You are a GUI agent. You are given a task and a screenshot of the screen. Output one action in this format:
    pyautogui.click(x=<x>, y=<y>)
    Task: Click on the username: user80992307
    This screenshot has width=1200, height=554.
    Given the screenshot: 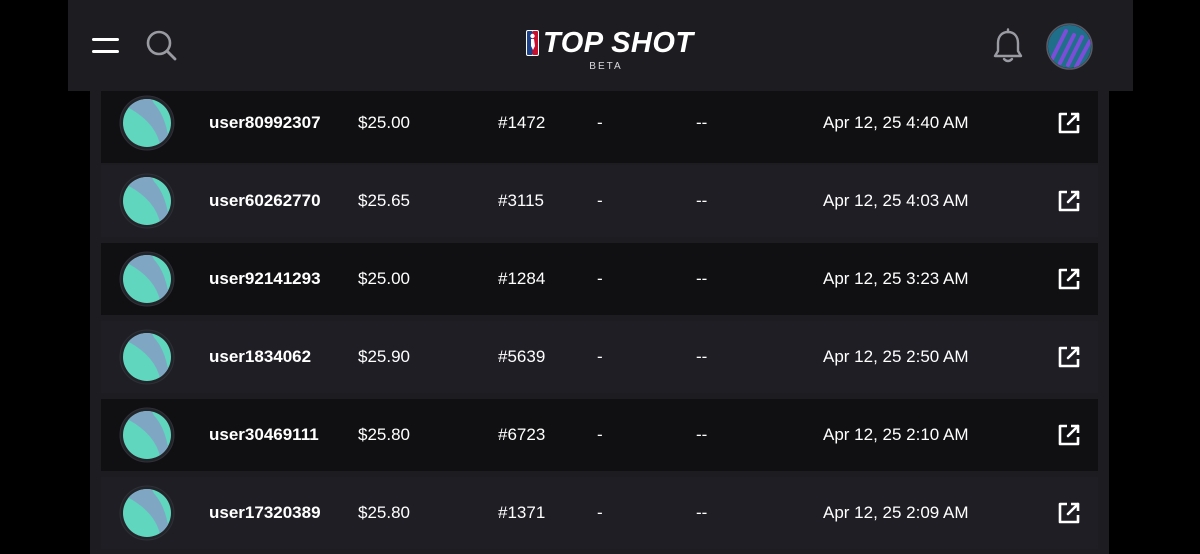 What is the action you would take?
    pyautogui.click(x=265, y=125)
    